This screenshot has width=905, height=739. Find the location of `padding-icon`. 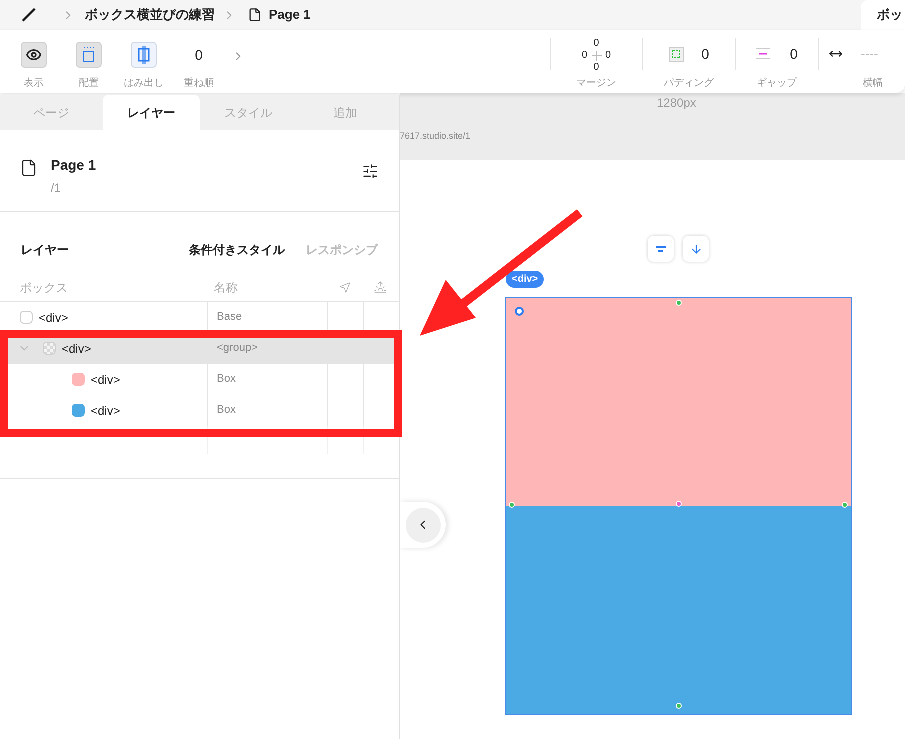

padding-icon is located at coordinates (676, 54).